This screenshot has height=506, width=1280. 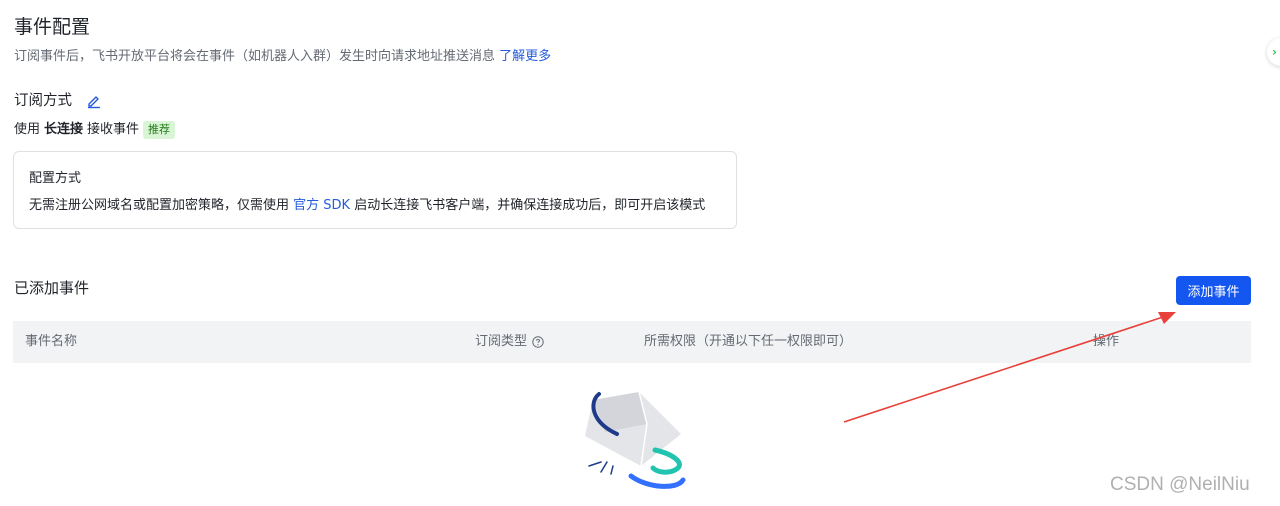 I want to click on question-circle-icon, so click(x=538, y=342).